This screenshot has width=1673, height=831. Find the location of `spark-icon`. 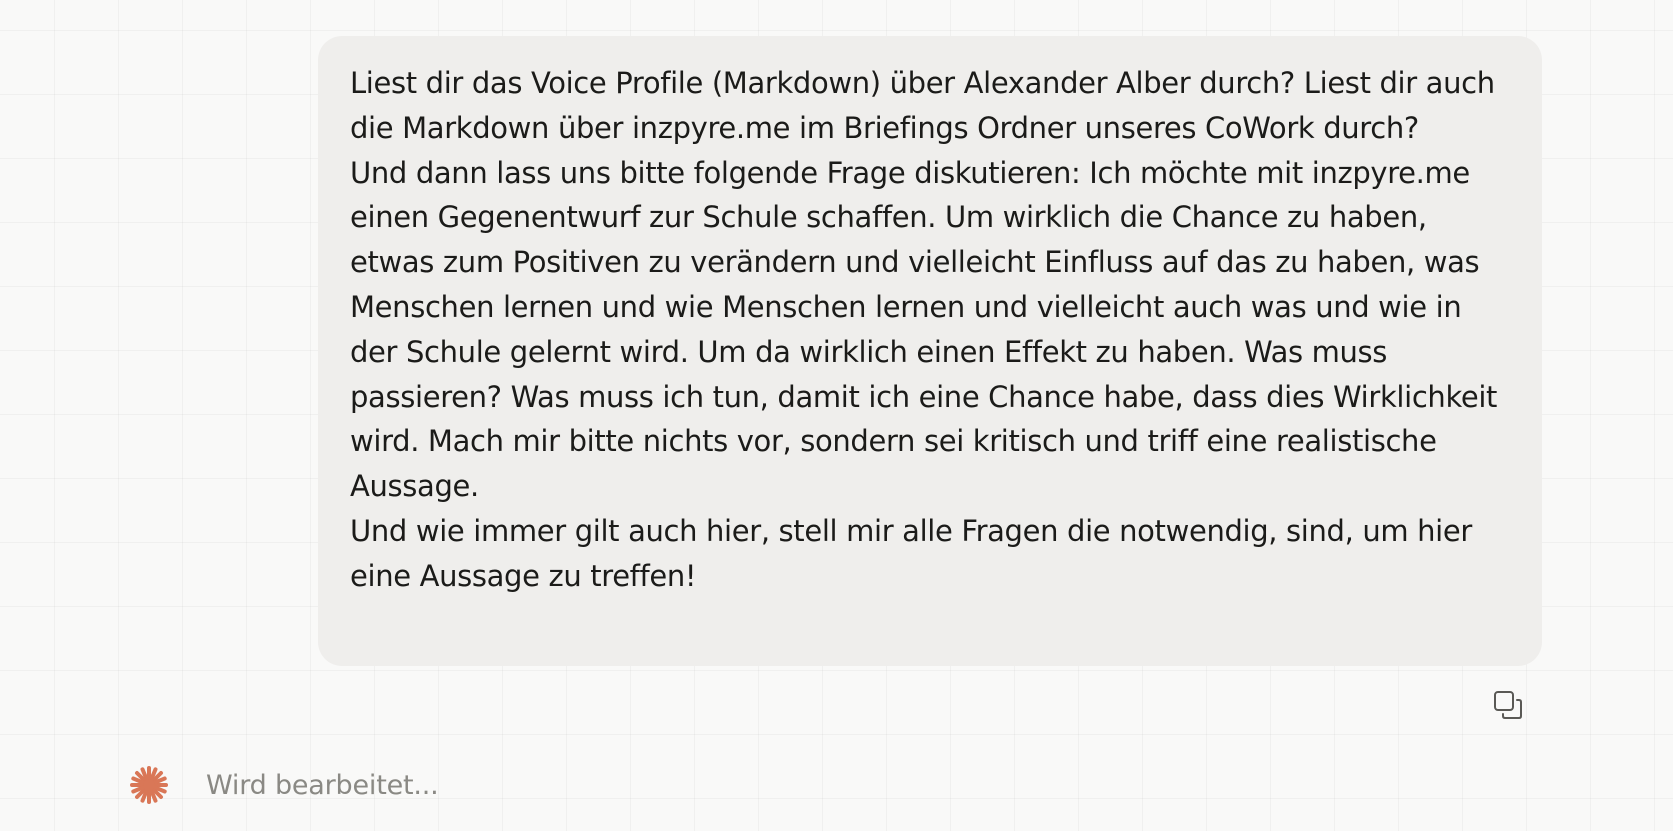

spark-icon is located at coordinates (149, 785).